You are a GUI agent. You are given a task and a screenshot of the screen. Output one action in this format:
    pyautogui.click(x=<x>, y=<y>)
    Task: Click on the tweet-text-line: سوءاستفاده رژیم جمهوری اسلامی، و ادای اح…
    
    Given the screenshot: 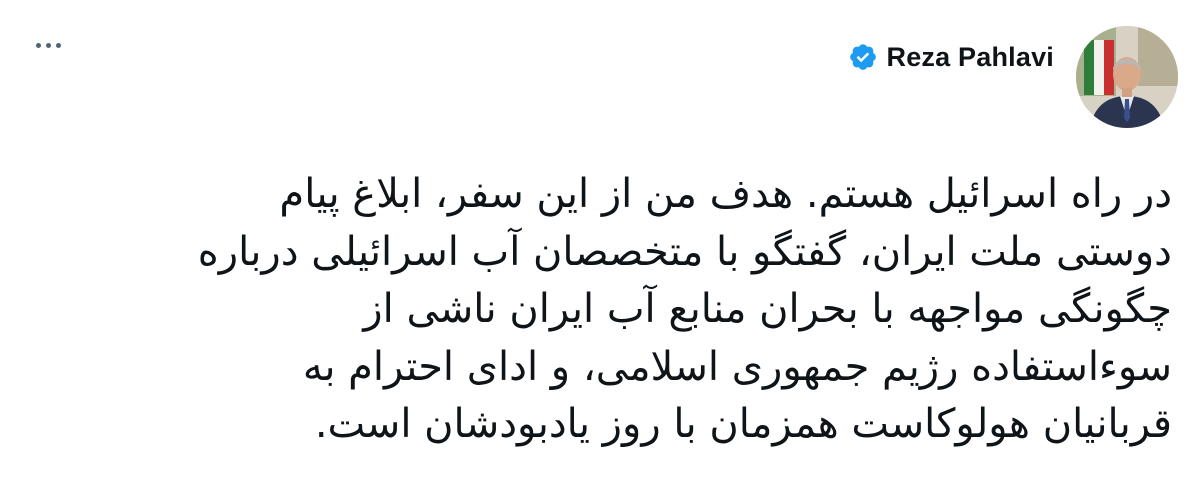 What is the action you would take?
    pyautogui.click(x=737, y=366)
    